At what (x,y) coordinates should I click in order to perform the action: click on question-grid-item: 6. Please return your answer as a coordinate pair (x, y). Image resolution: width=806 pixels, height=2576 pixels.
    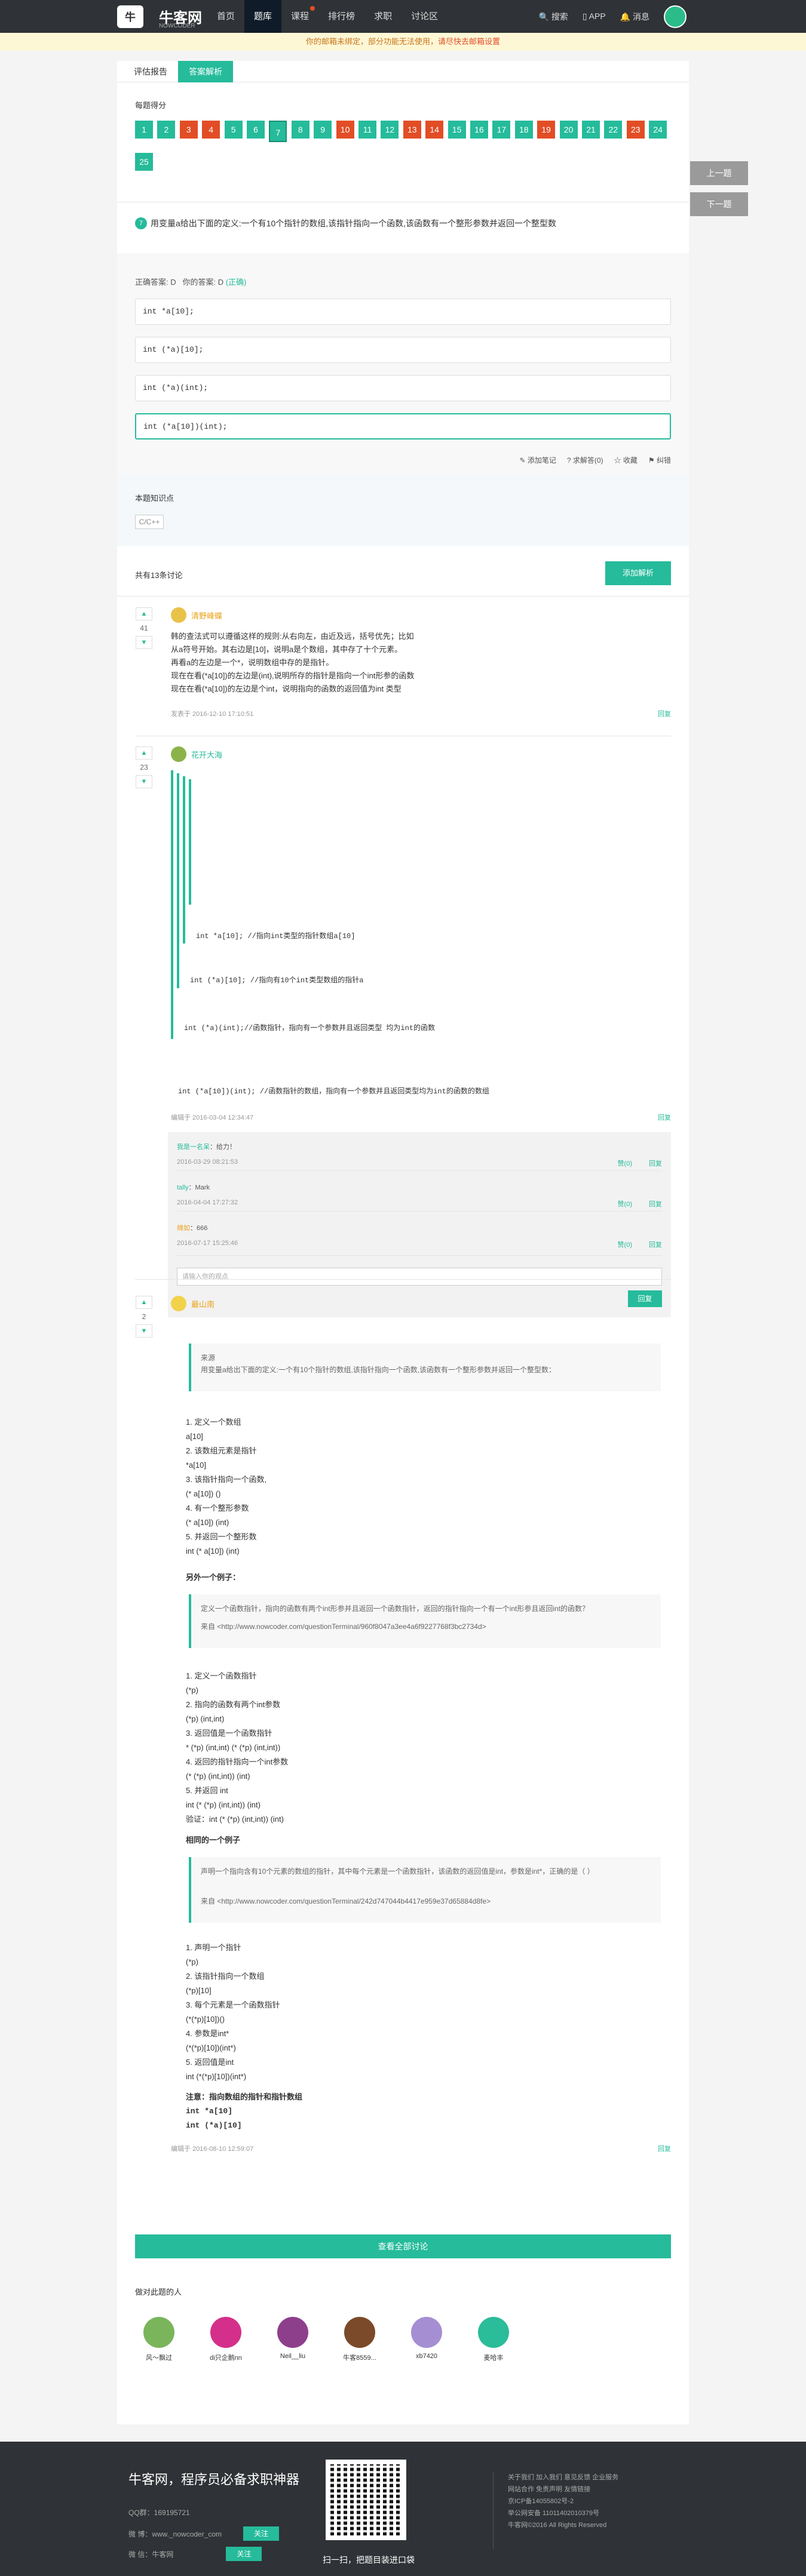
    Looking at the image, I should click on (256, 130).